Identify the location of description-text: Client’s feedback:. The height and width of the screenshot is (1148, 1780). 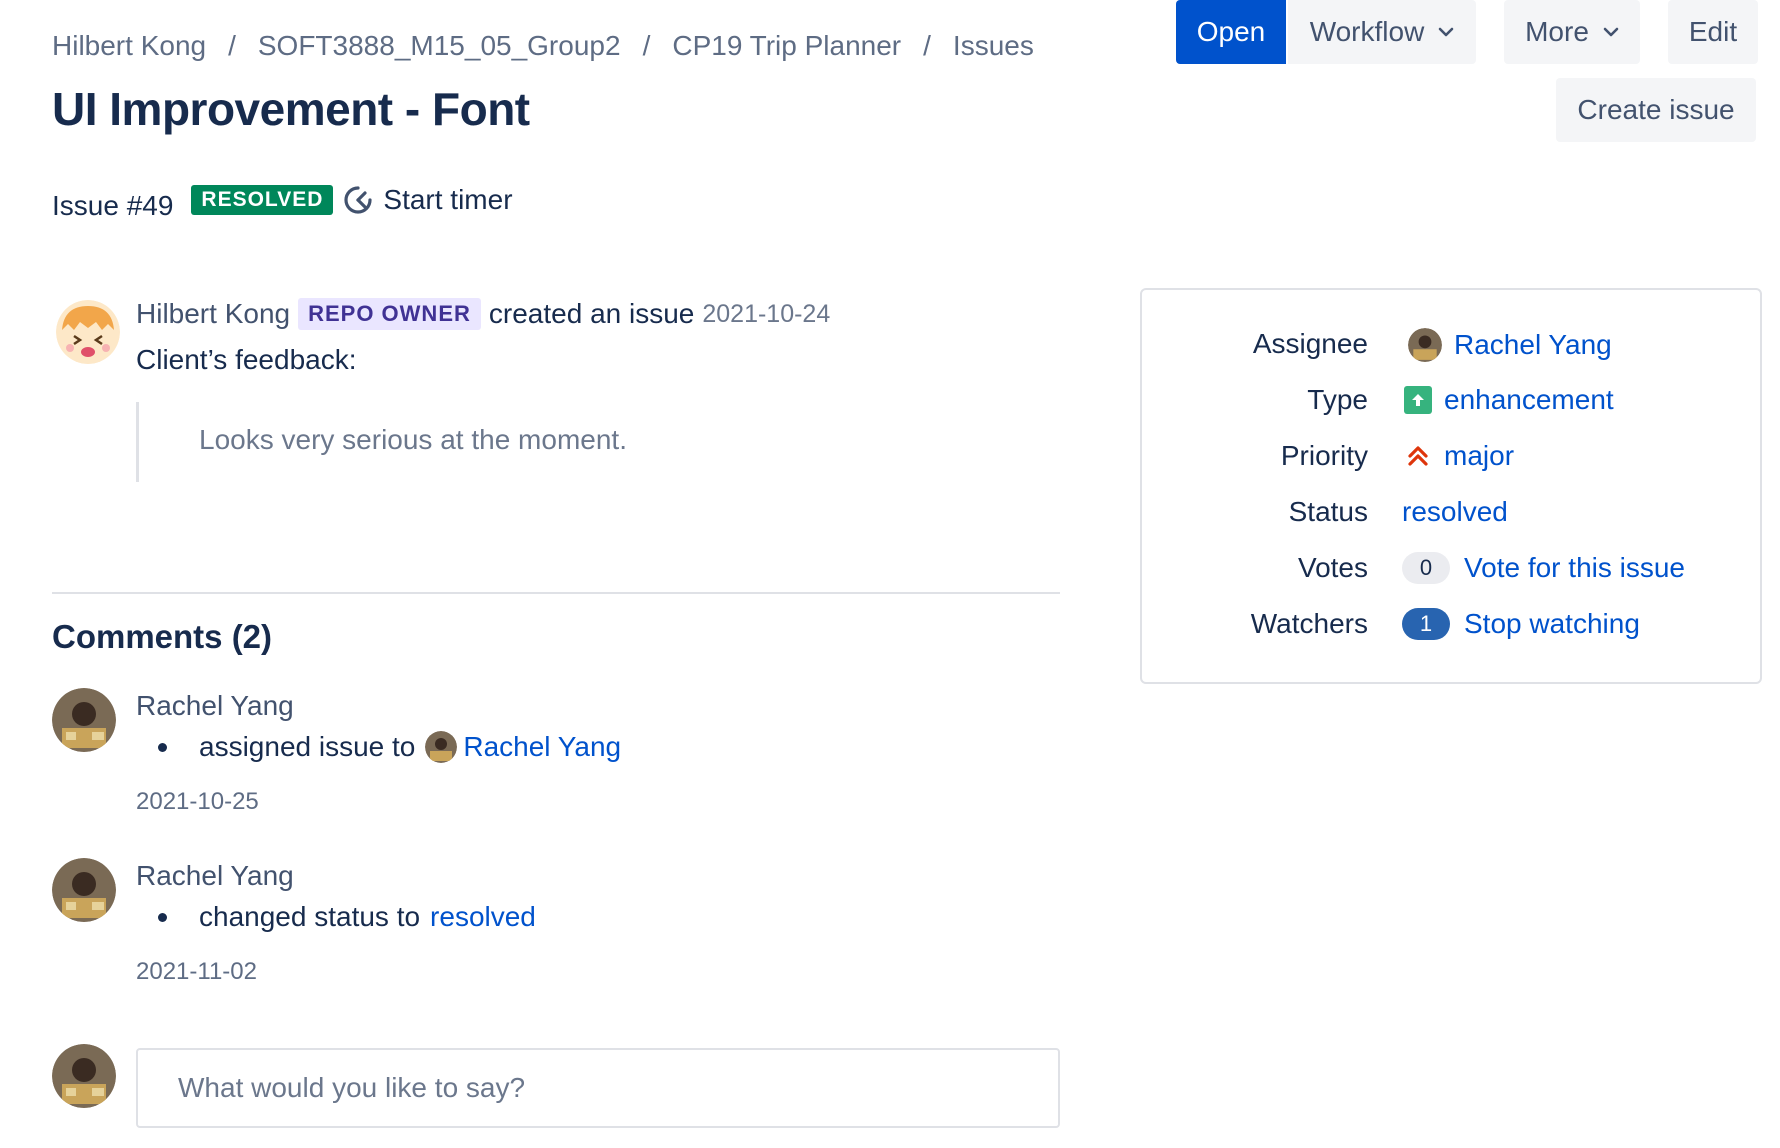
(246, 359).